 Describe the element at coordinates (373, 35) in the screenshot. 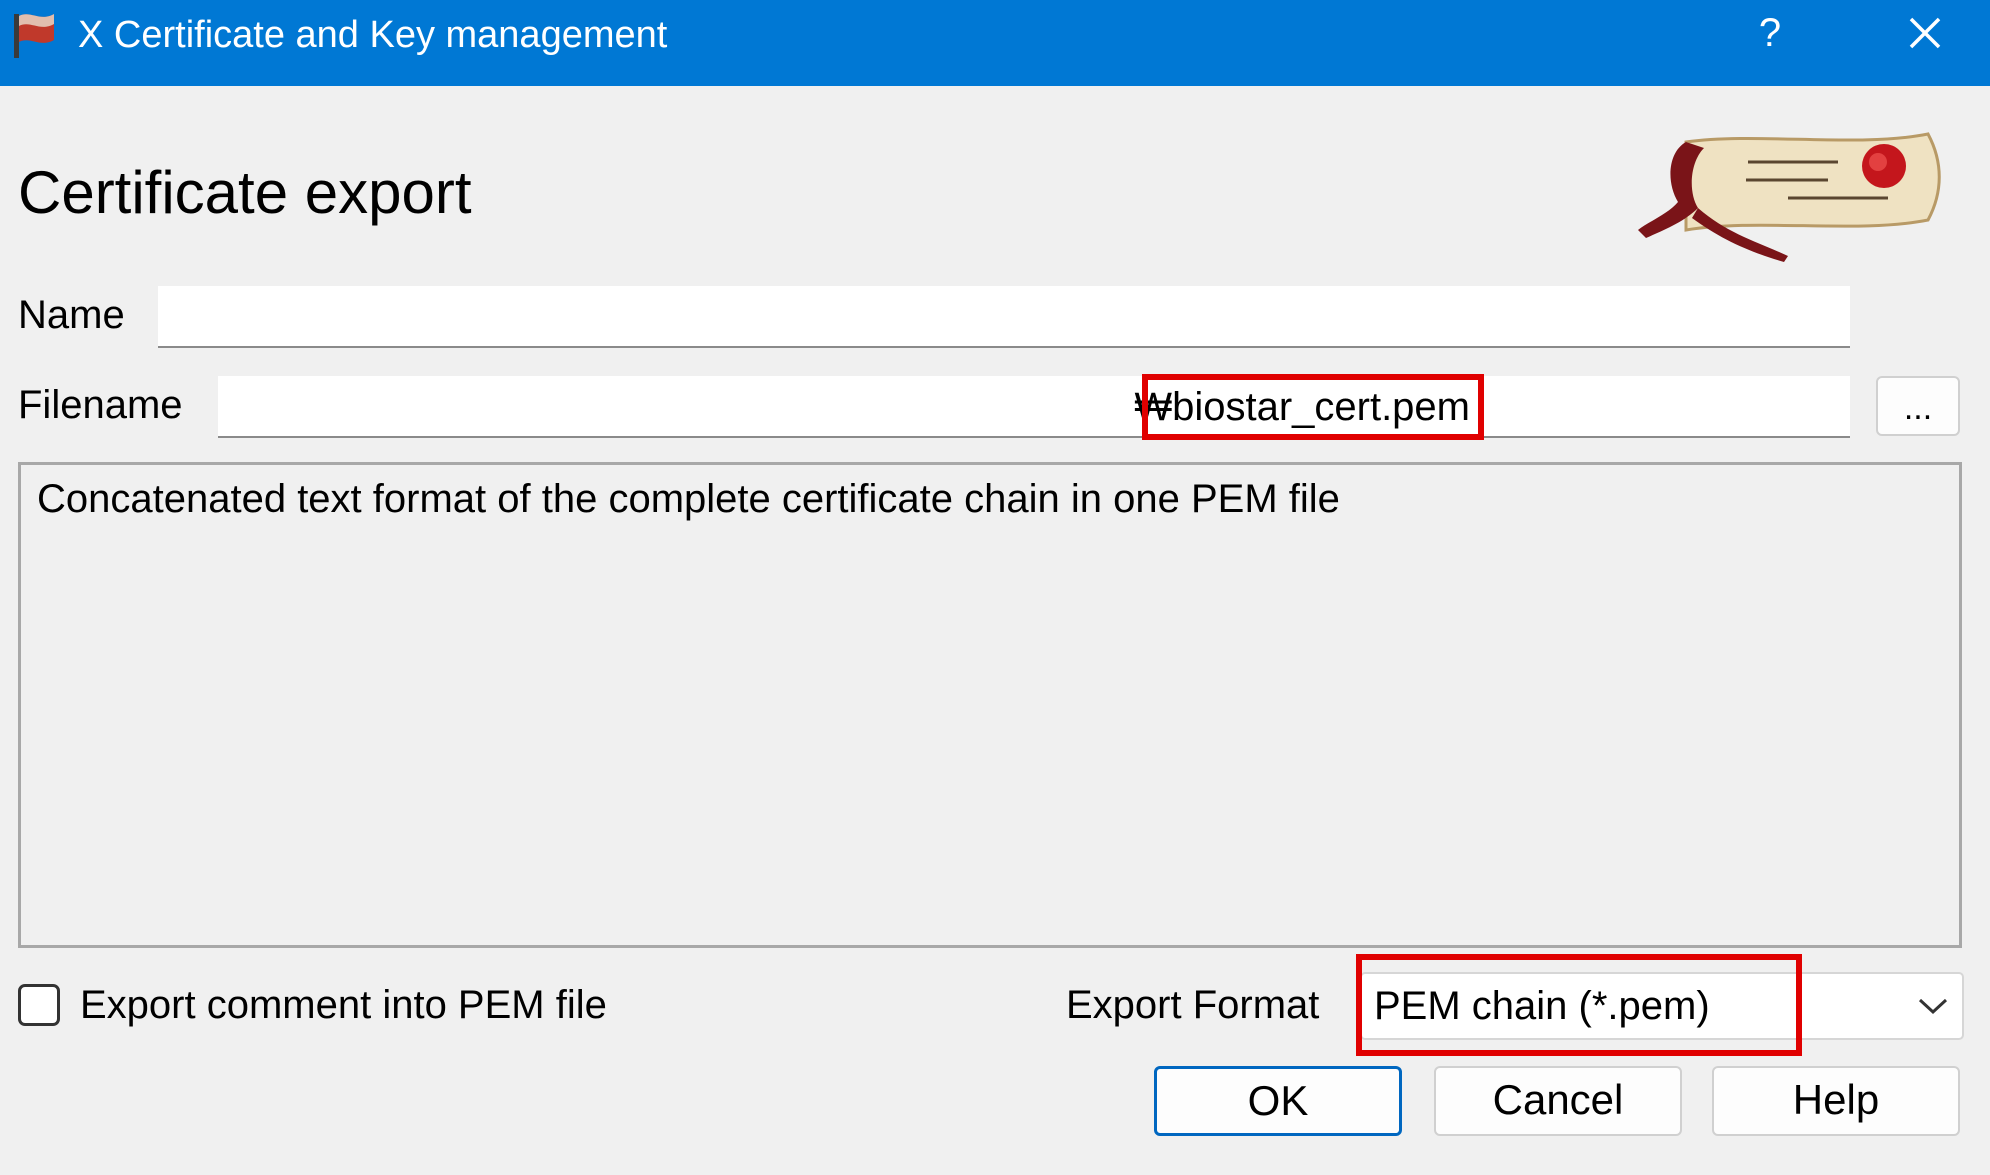

I see `window-title: X Certificate and Key management` at that location.